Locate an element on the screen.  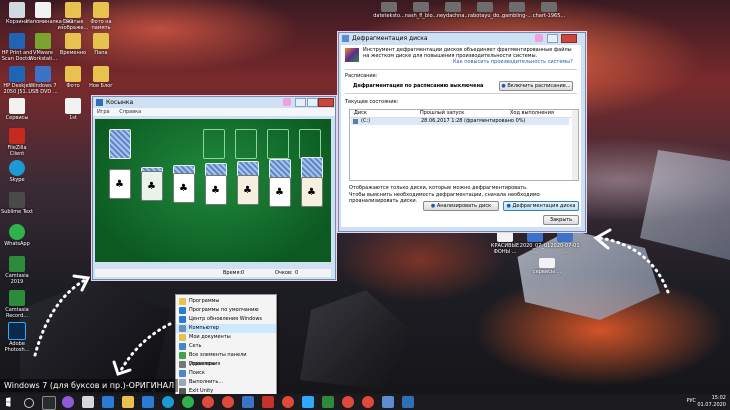
defrag-titlebar: Дефрагментация диска is located at coordinates (462, 38).